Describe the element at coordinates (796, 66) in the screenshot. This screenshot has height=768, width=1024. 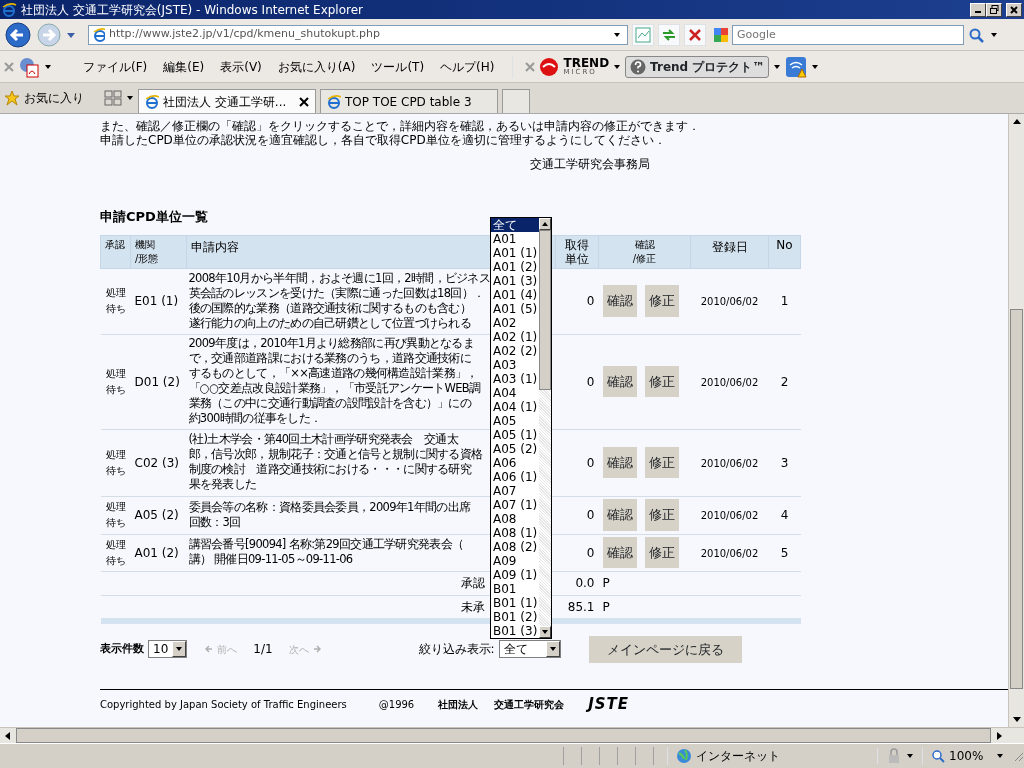
I see `wireless-warning-icon` at that location.